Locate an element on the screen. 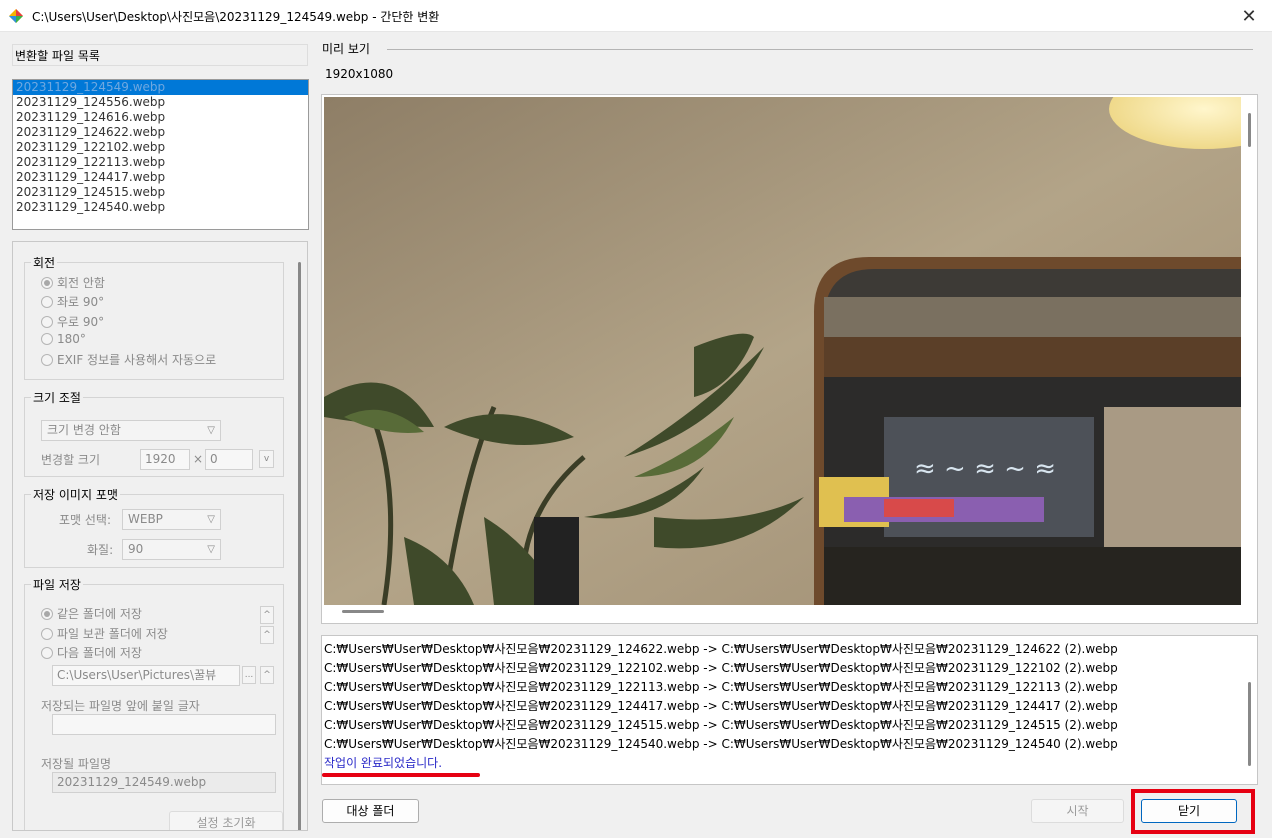 The image size is (1272, 838). target-folder-button: 대상 폴더 is located at coordinates (370, 811).